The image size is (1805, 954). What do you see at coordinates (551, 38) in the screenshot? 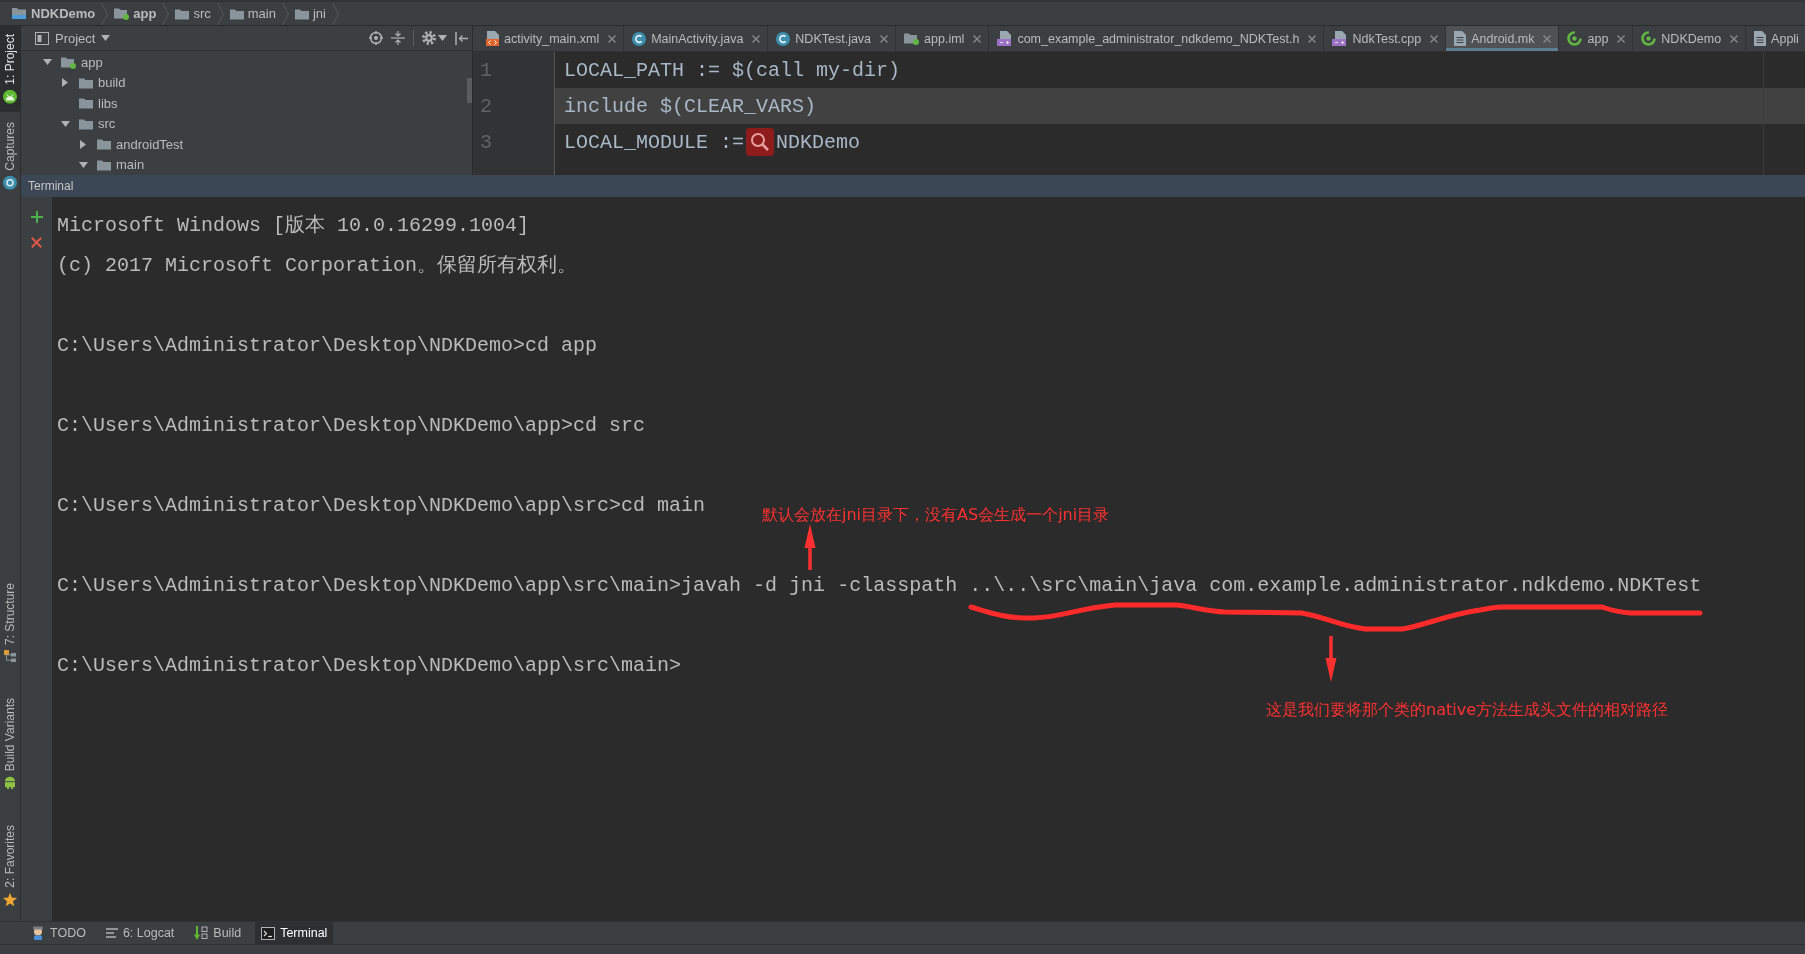
I see `editor-tab: activity_main.xml` at bounding box center [551, 38].